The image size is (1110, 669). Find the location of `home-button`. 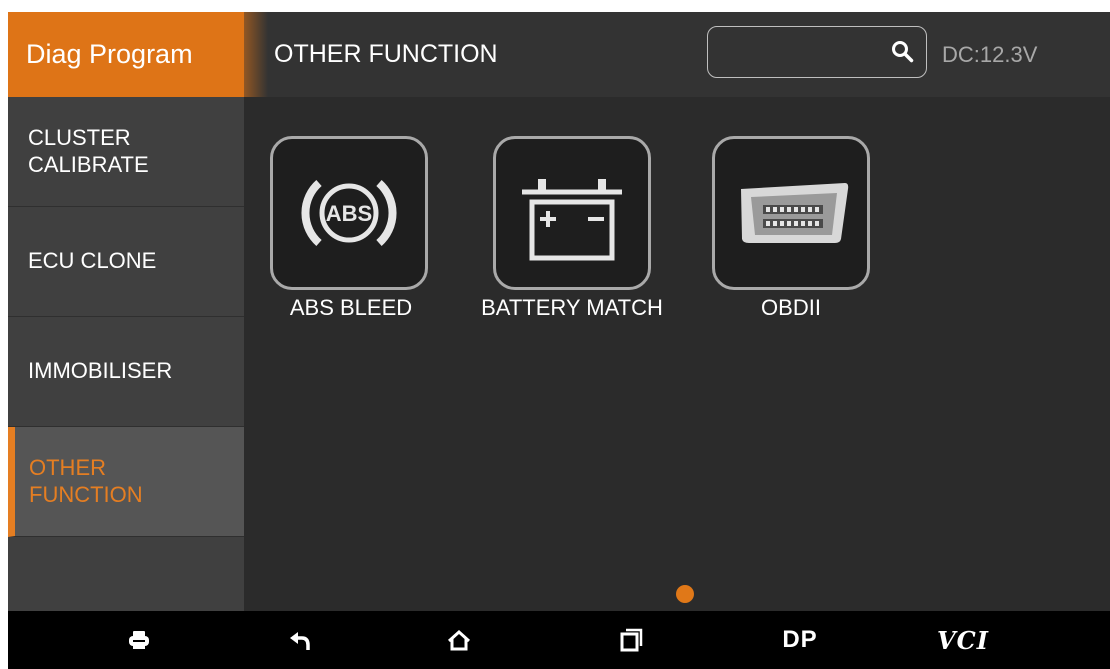

home-button is located at coordinates (459, 640).